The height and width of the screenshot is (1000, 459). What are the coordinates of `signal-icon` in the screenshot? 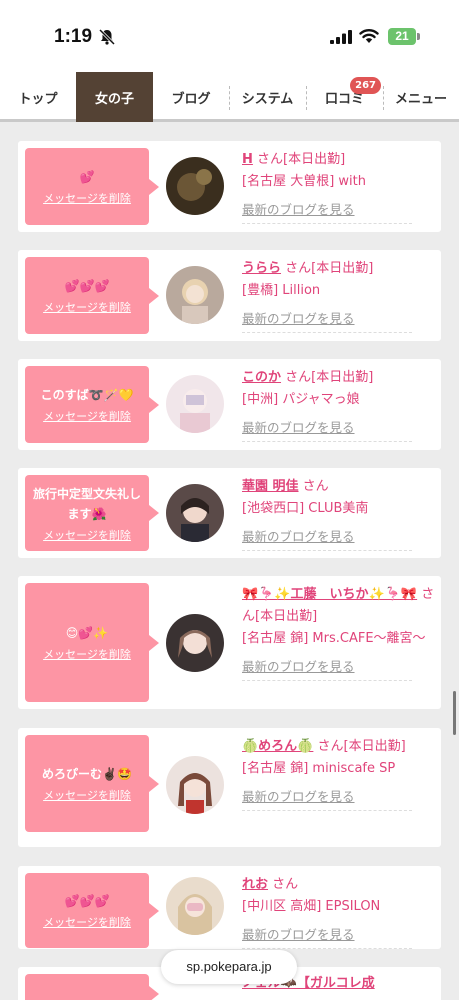 It's located at (341, 37).